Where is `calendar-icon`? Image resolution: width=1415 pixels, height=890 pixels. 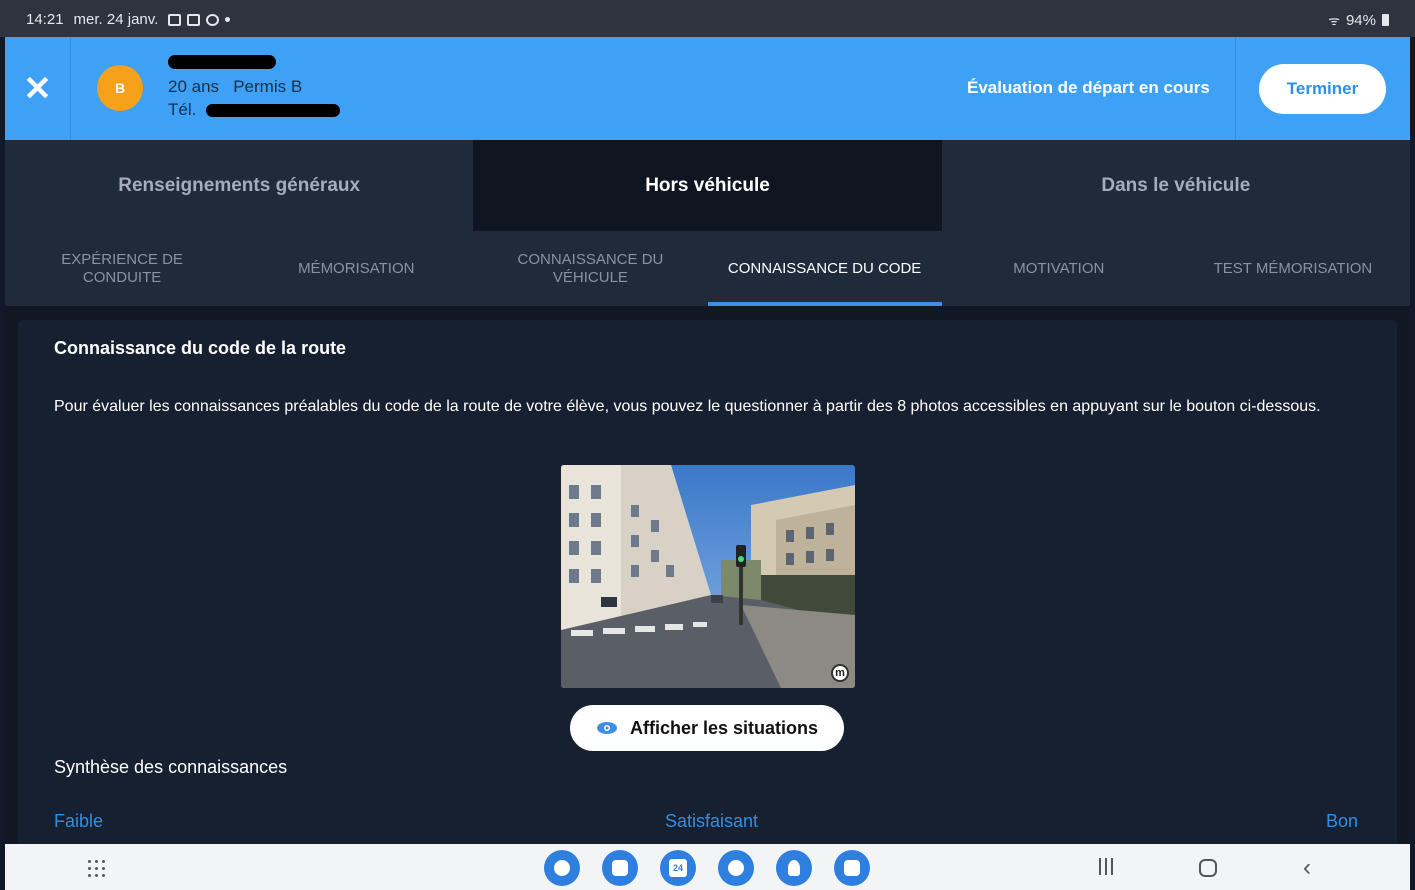
calendar-icon is located at coordinates (194, 19).